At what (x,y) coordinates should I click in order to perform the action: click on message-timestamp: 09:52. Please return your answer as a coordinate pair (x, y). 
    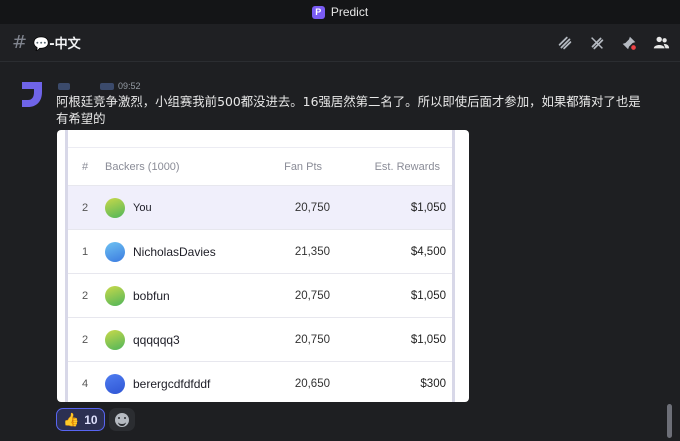
    Looking at the image, I should click on (129, 86).